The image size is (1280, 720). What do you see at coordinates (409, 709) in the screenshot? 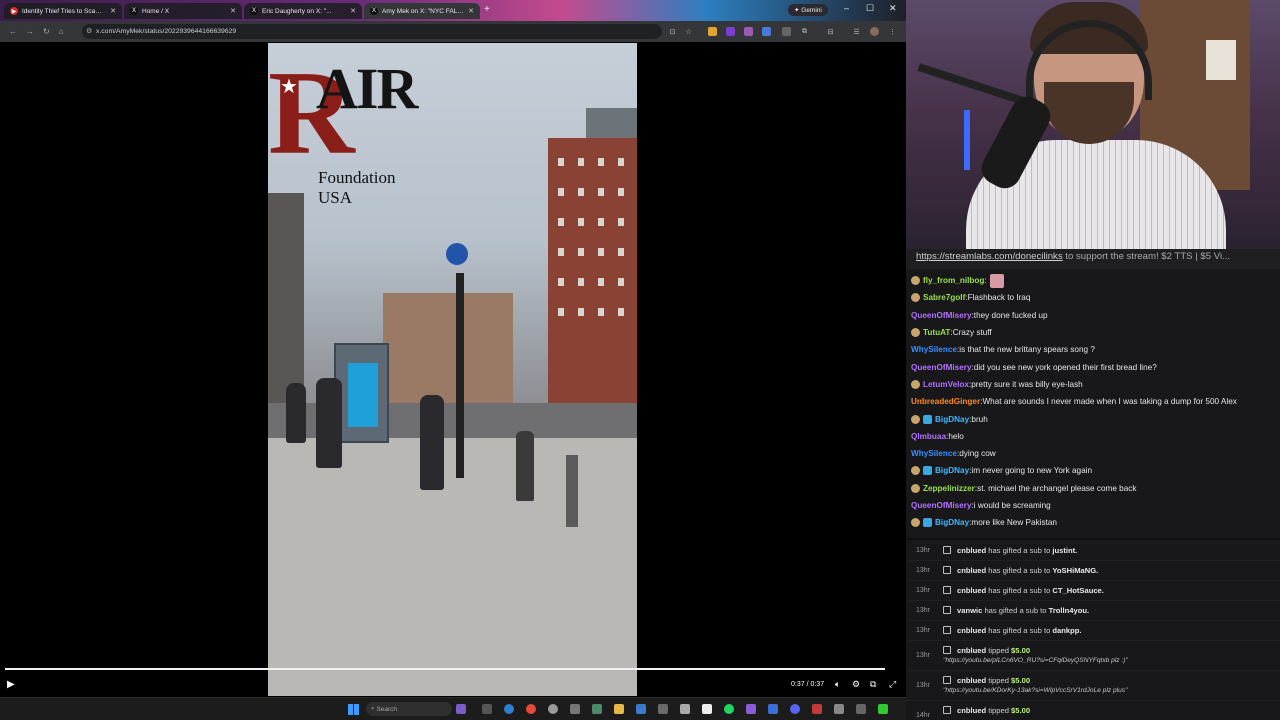
I see `taskbar-search: ⌕ Search` at bounding box center [409, 709].